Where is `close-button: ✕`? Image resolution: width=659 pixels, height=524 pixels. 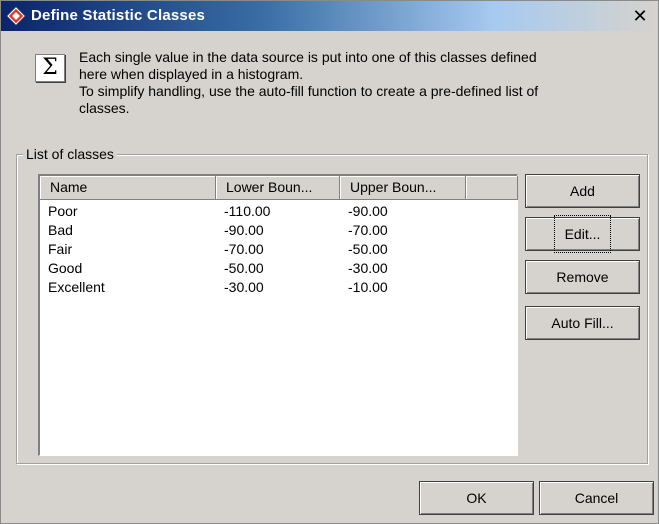 close-button: ✕ is located at coordinates (640, 16).